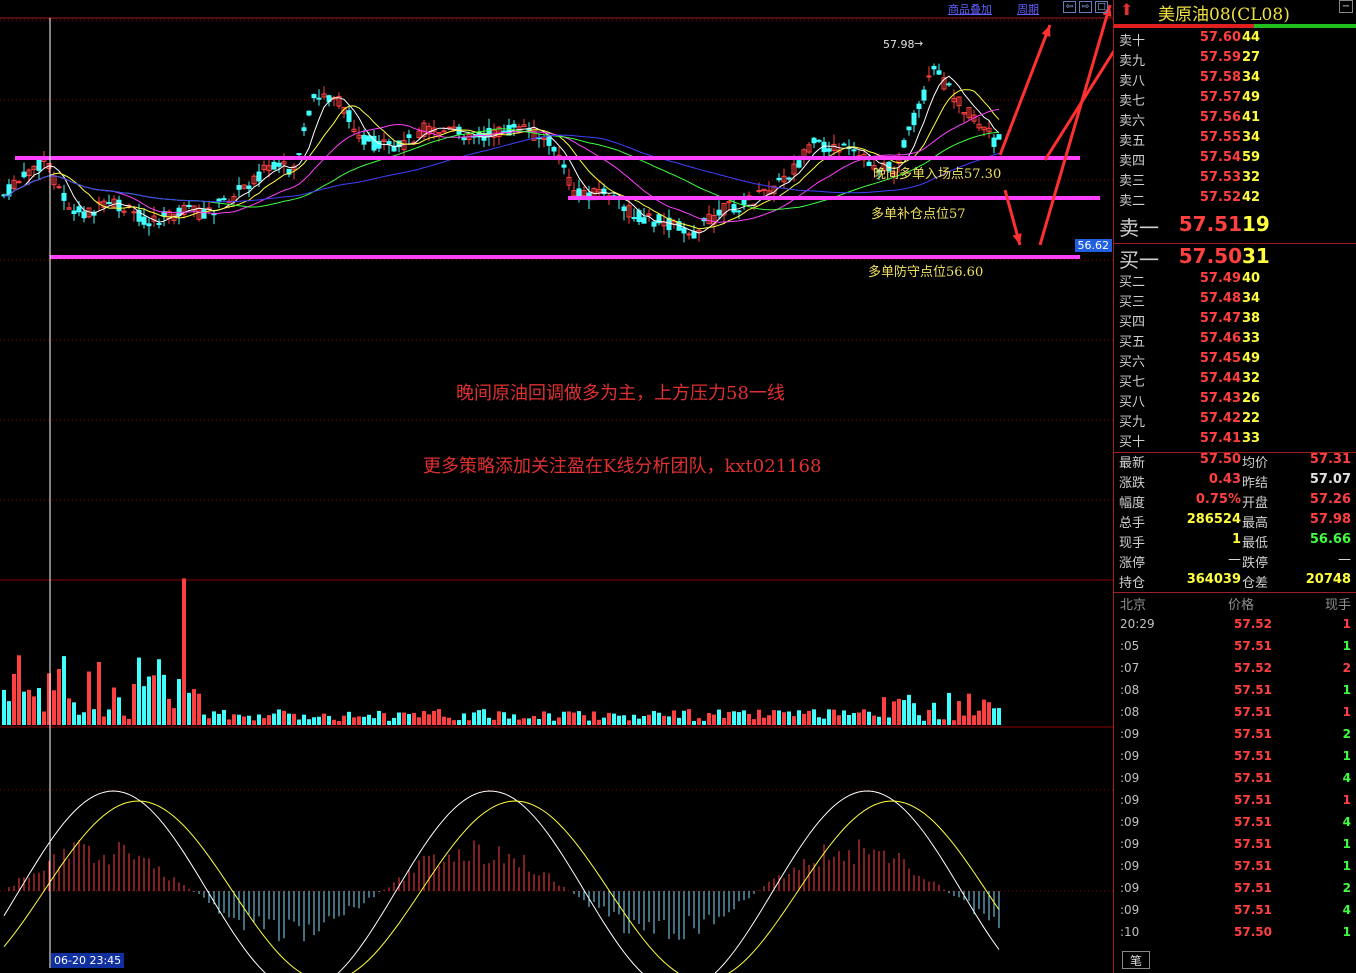 The height and width of the screenshot is (973, 1356). I want to click on ask-row: 卖六 57.56 41, so click(1235, 120).